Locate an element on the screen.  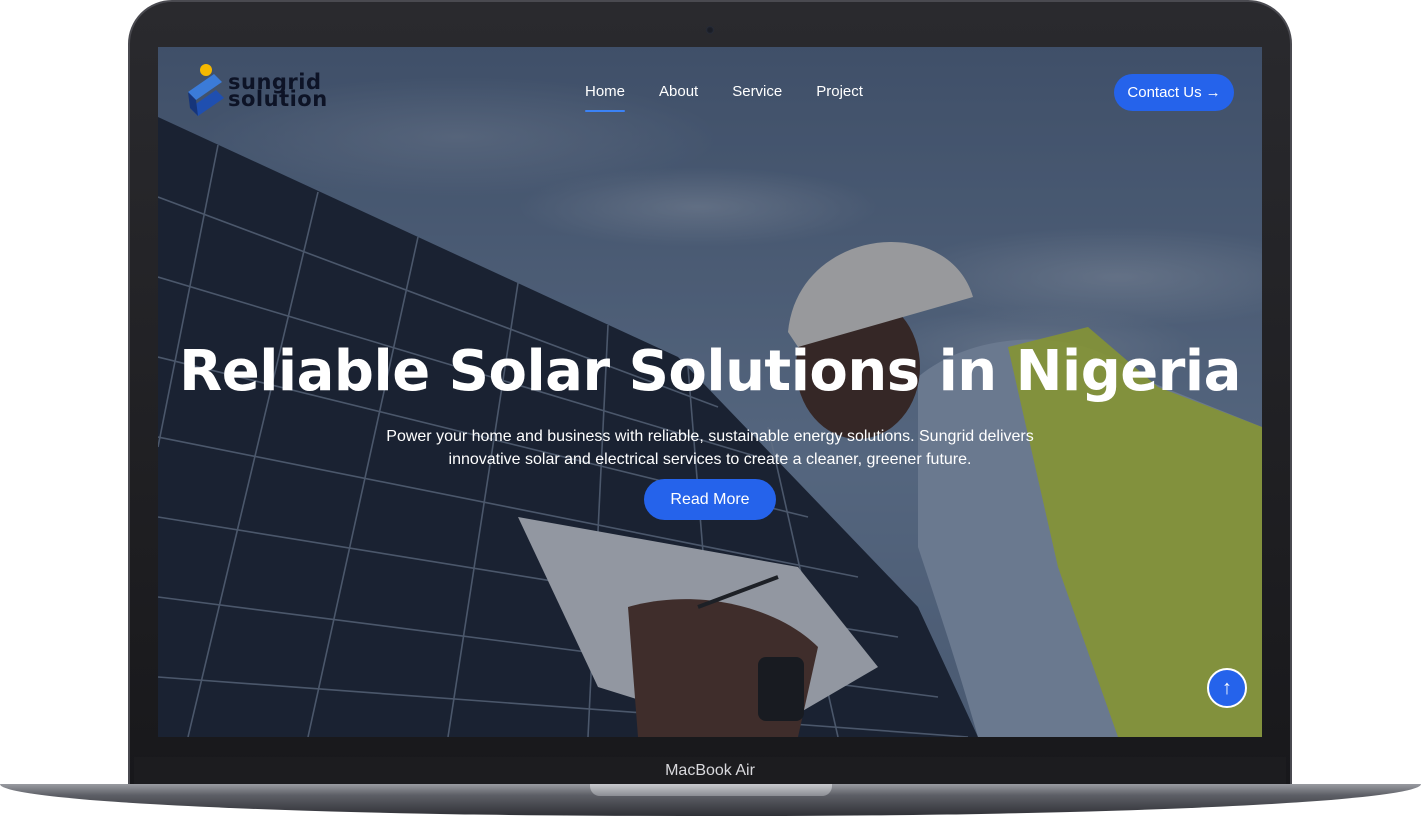
arrow-up-icon: ↑ is located at coordinates (1227, 687).